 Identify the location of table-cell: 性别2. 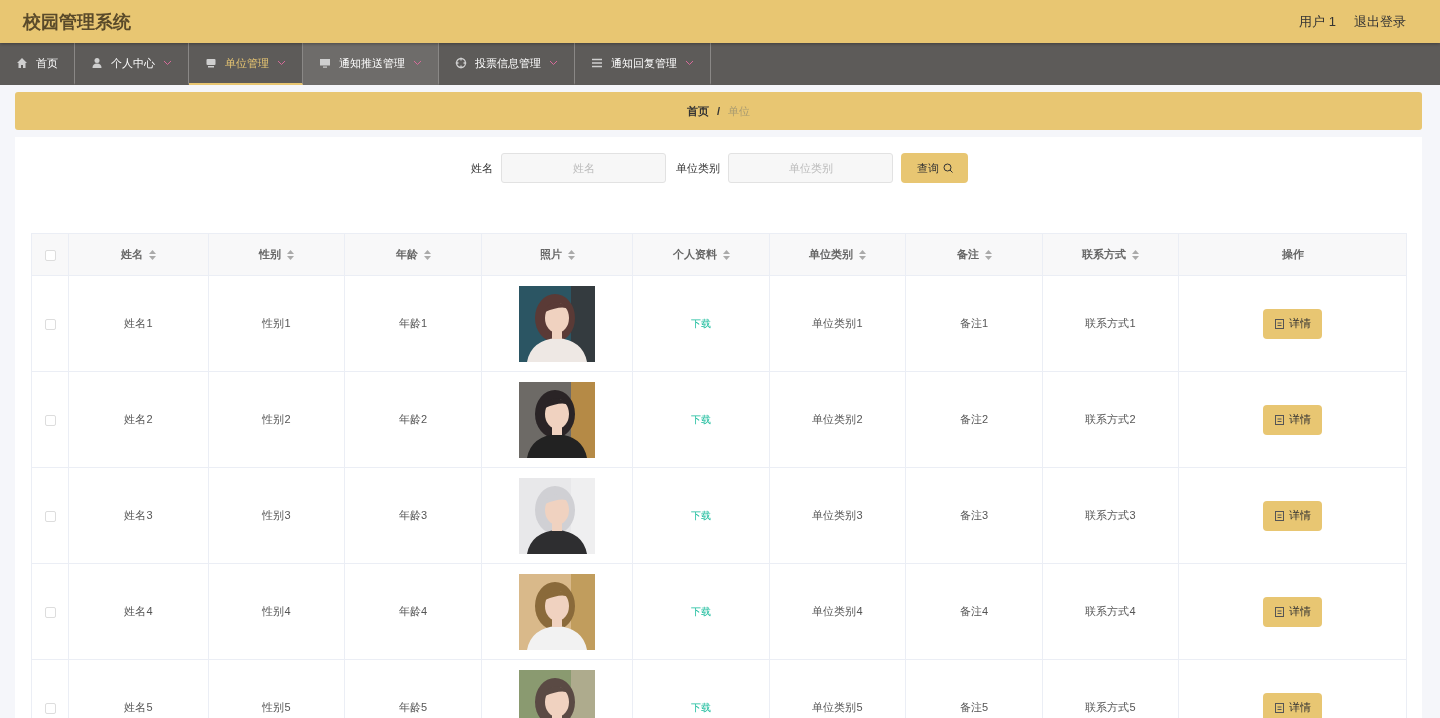
(276, 419).